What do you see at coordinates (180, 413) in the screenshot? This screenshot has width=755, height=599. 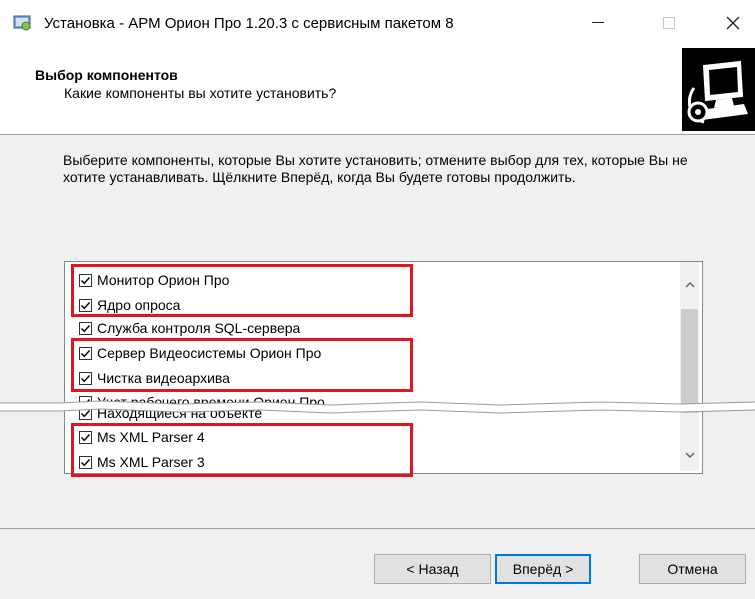 I see `component-label: Находящиеся на объекте` at bounding box center [180, 413].